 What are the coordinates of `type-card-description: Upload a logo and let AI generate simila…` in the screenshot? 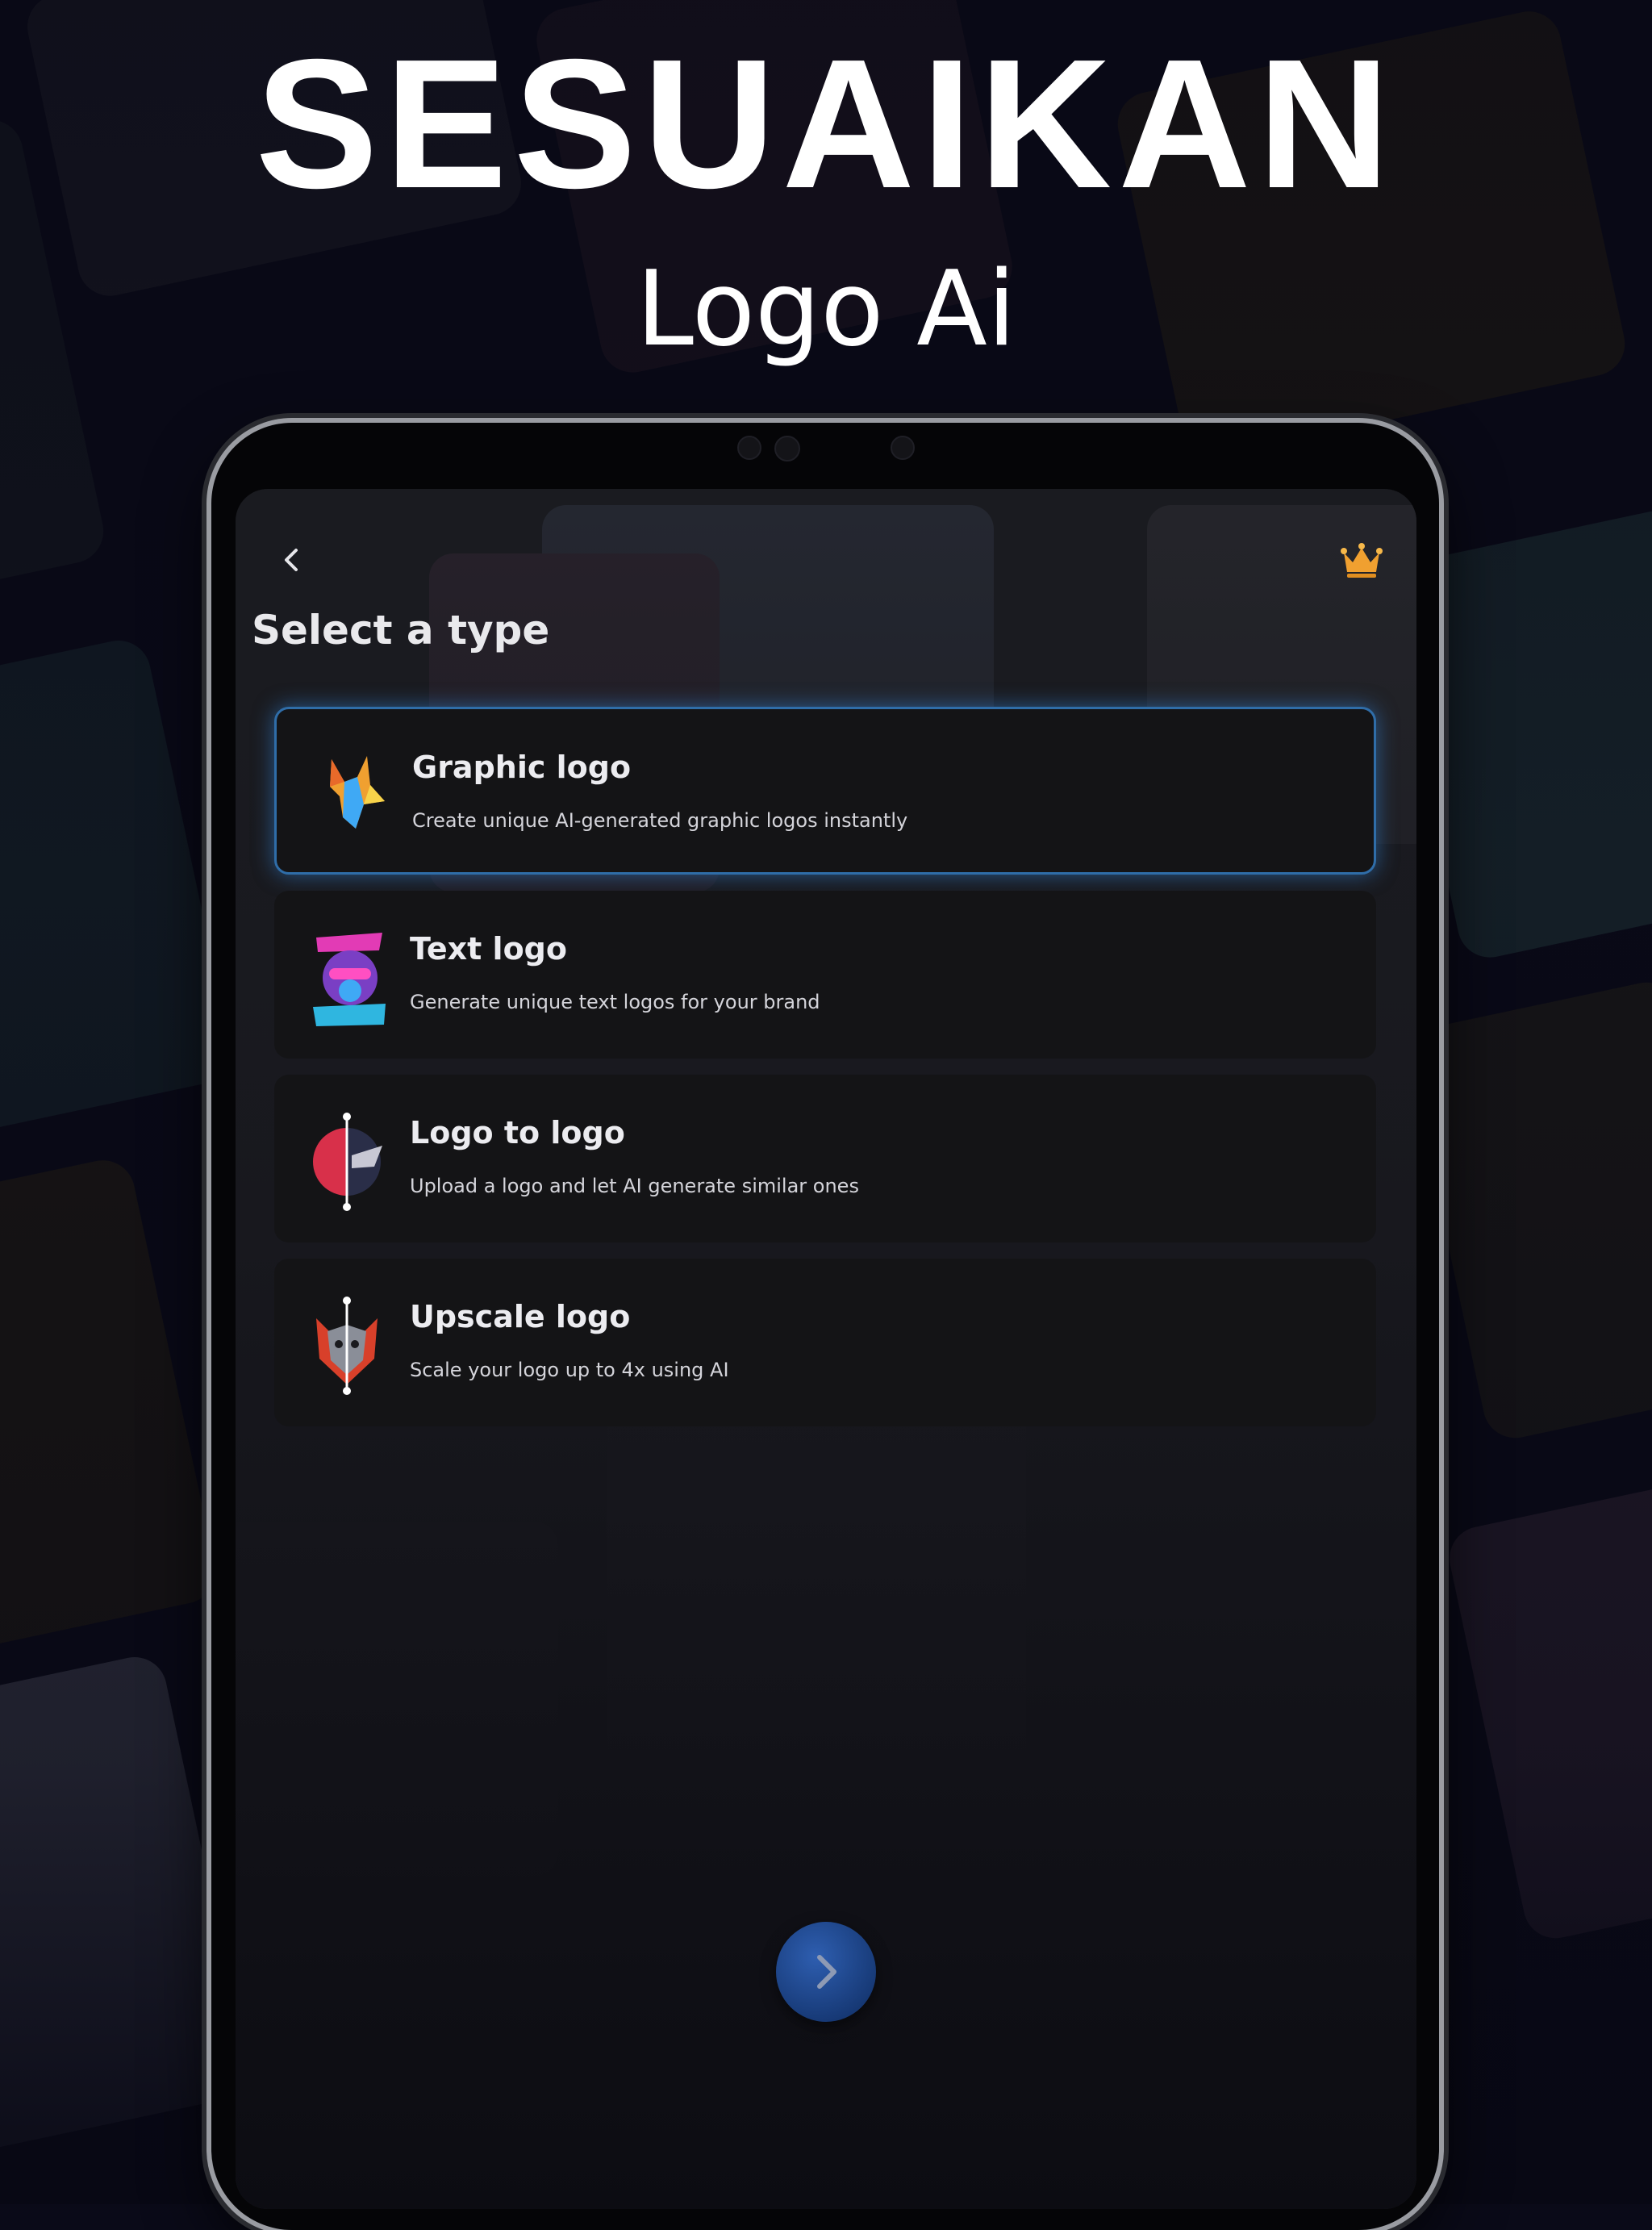 It's located at (635, 1186).